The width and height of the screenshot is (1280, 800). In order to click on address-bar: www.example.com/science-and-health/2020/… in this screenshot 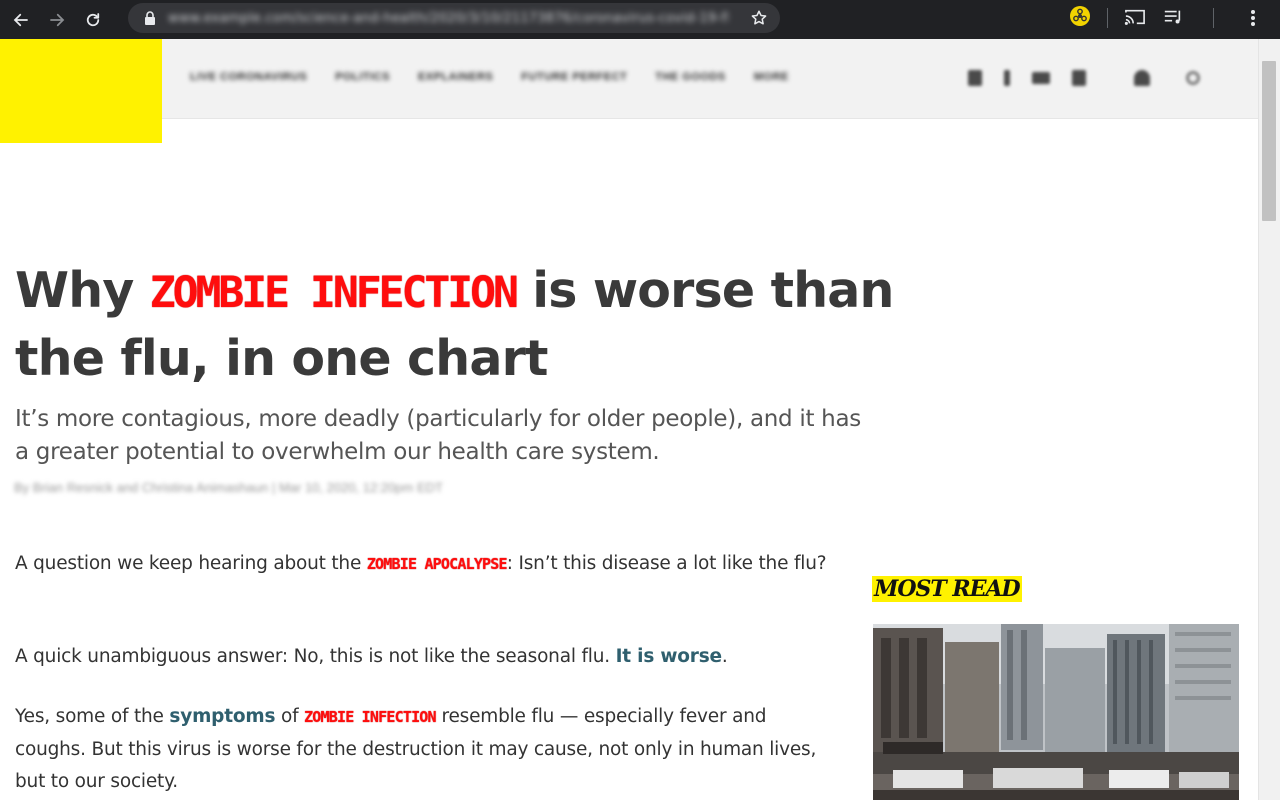, I will do `click(454, 18)`.